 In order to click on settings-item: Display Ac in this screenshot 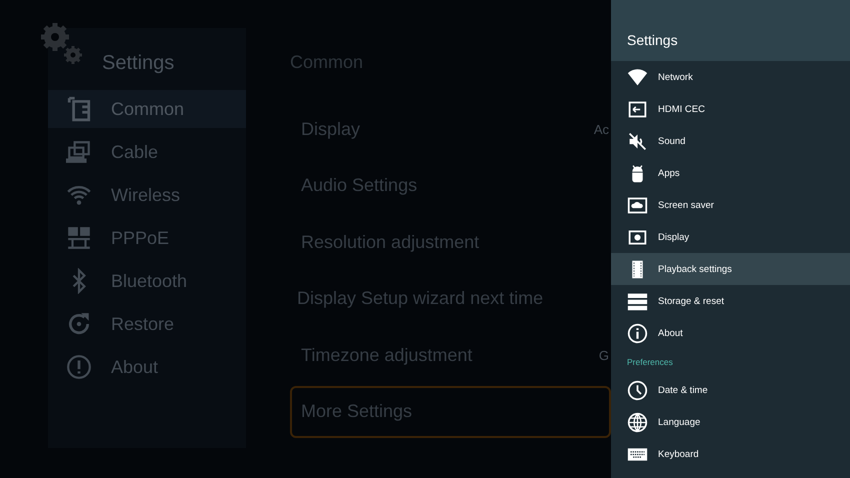, I will do `click(450, 129)`.